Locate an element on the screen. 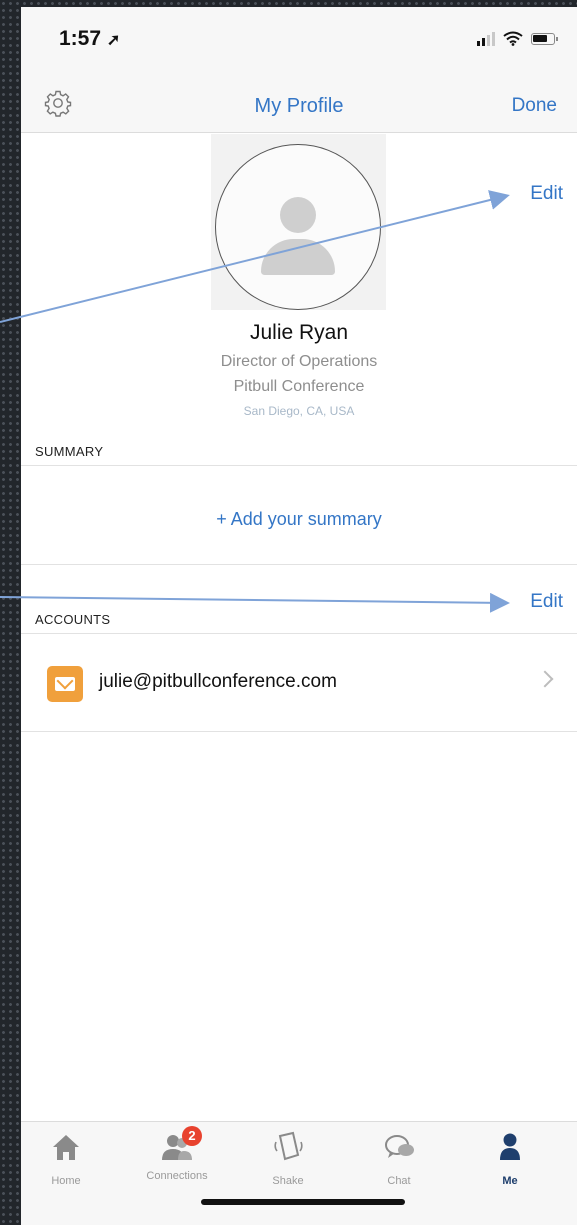 The image size is (577, 1225). home-icon is located at coordinates (66, 1147).